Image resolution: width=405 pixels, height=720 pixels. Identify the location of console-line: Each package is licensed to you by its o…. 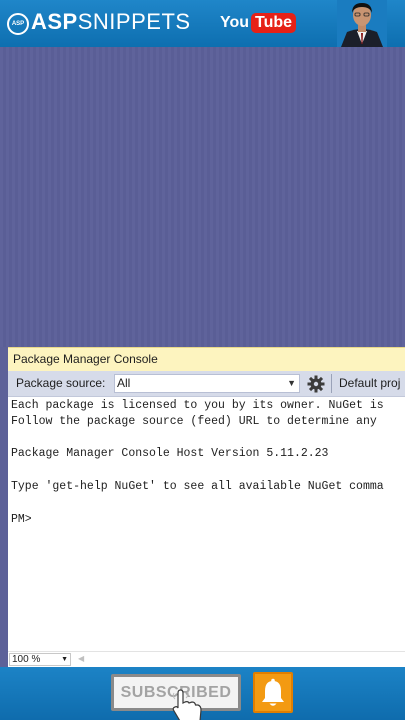
(197, 405).